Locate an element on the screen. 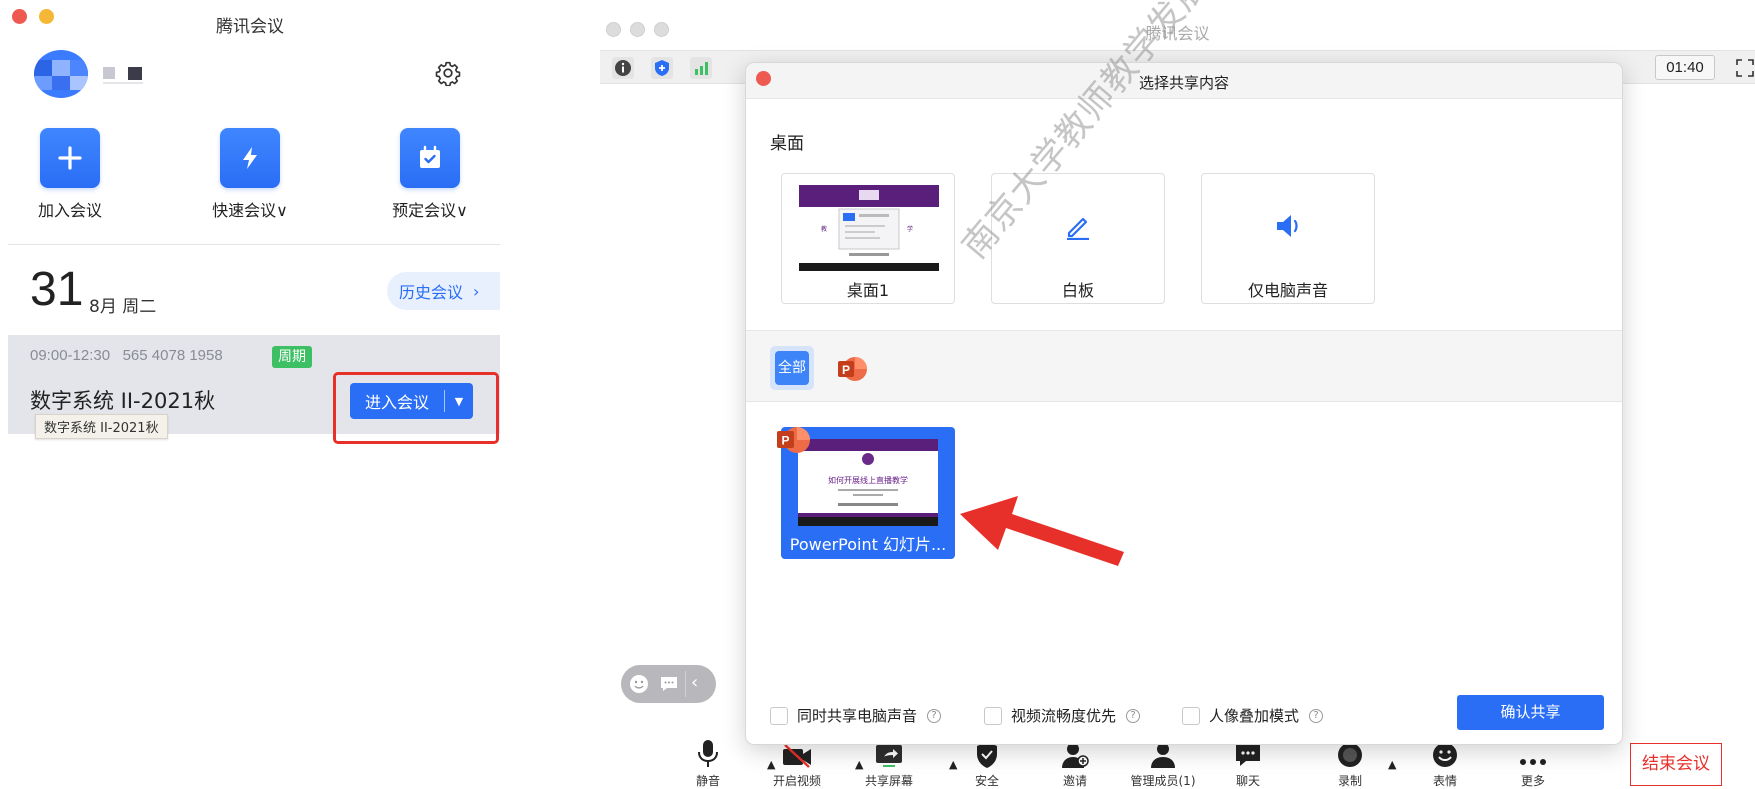 This screenshot has width=1755, height=789. filter-all-tab: 全部 is located at coordinates (792, 368).